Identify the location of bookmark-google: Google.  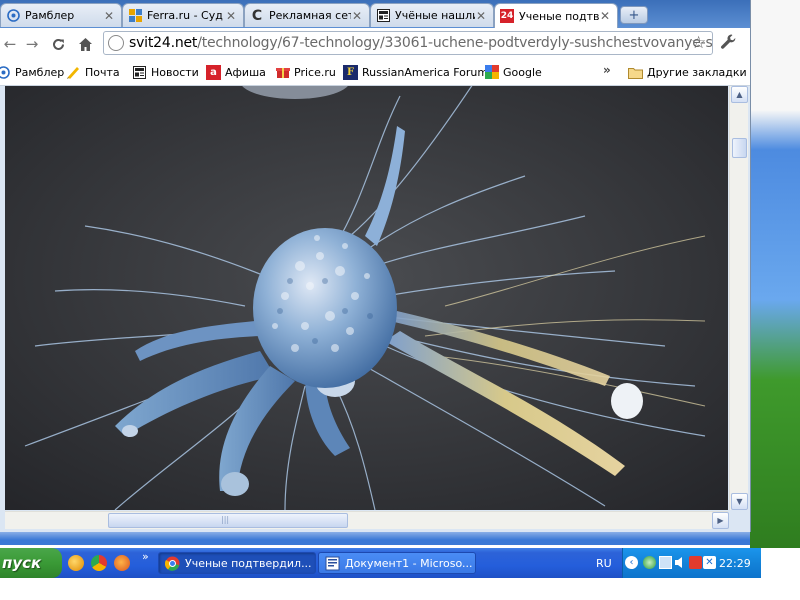
(513, 72).